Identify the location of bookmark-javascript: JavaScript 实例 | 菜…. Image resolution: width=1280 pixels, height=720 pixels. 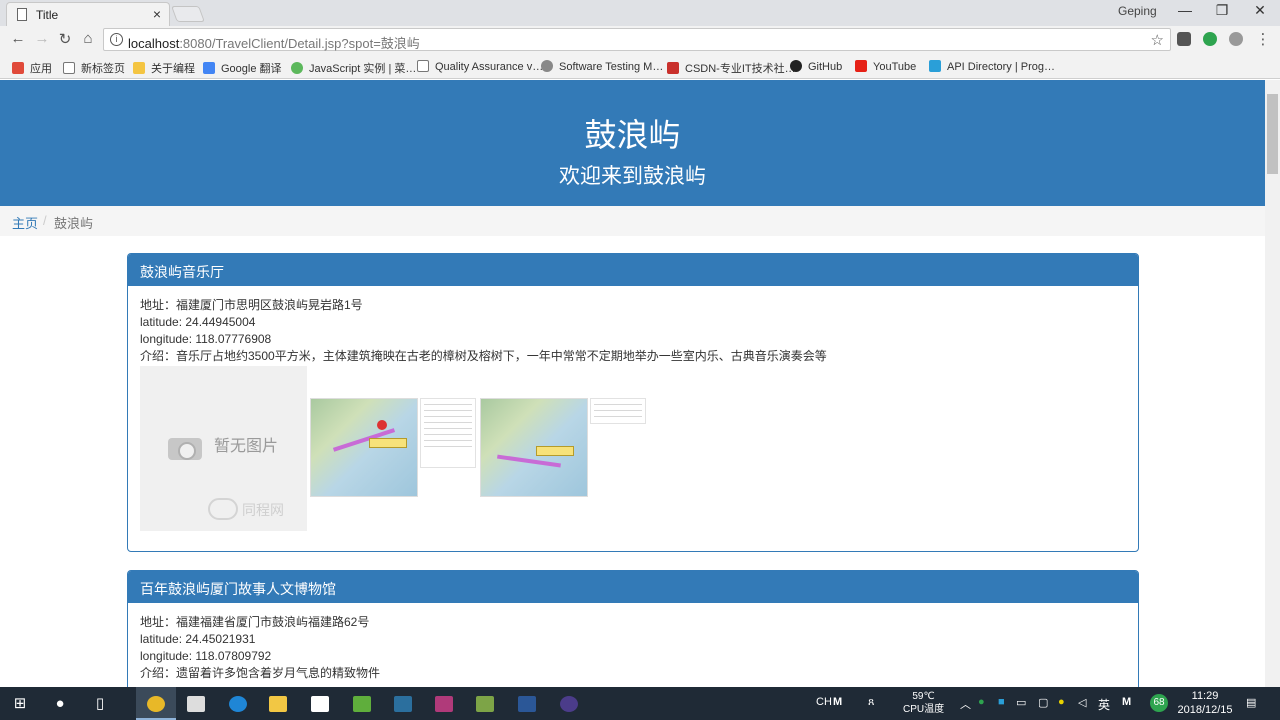
(353, 68).